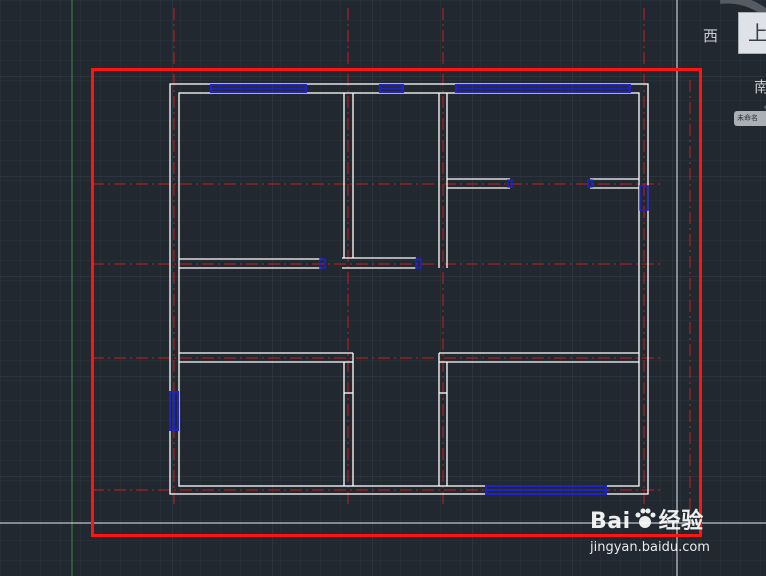  I want to click on watermark-brand: Bai, so click(610, 521).